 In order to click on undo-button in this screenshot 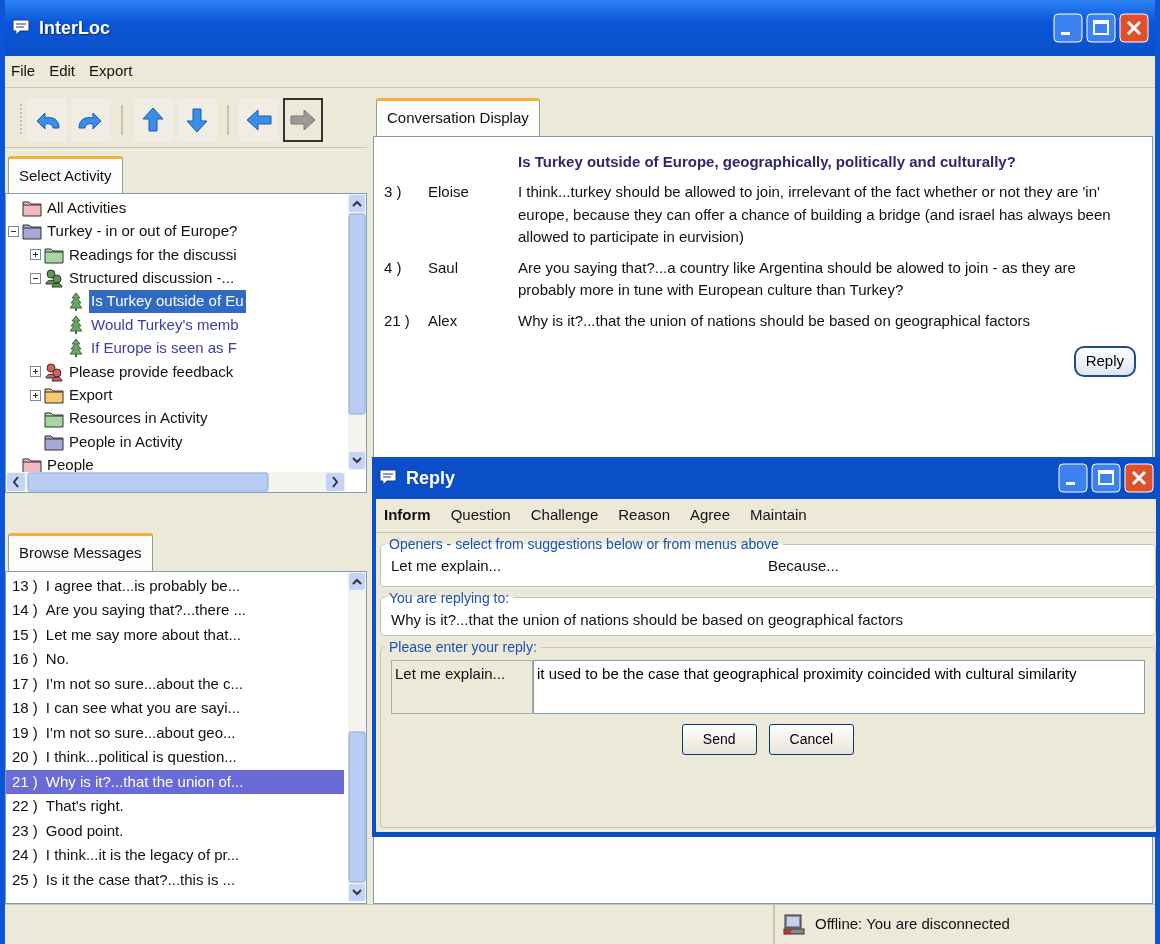, I will do `click(47, 120)`.